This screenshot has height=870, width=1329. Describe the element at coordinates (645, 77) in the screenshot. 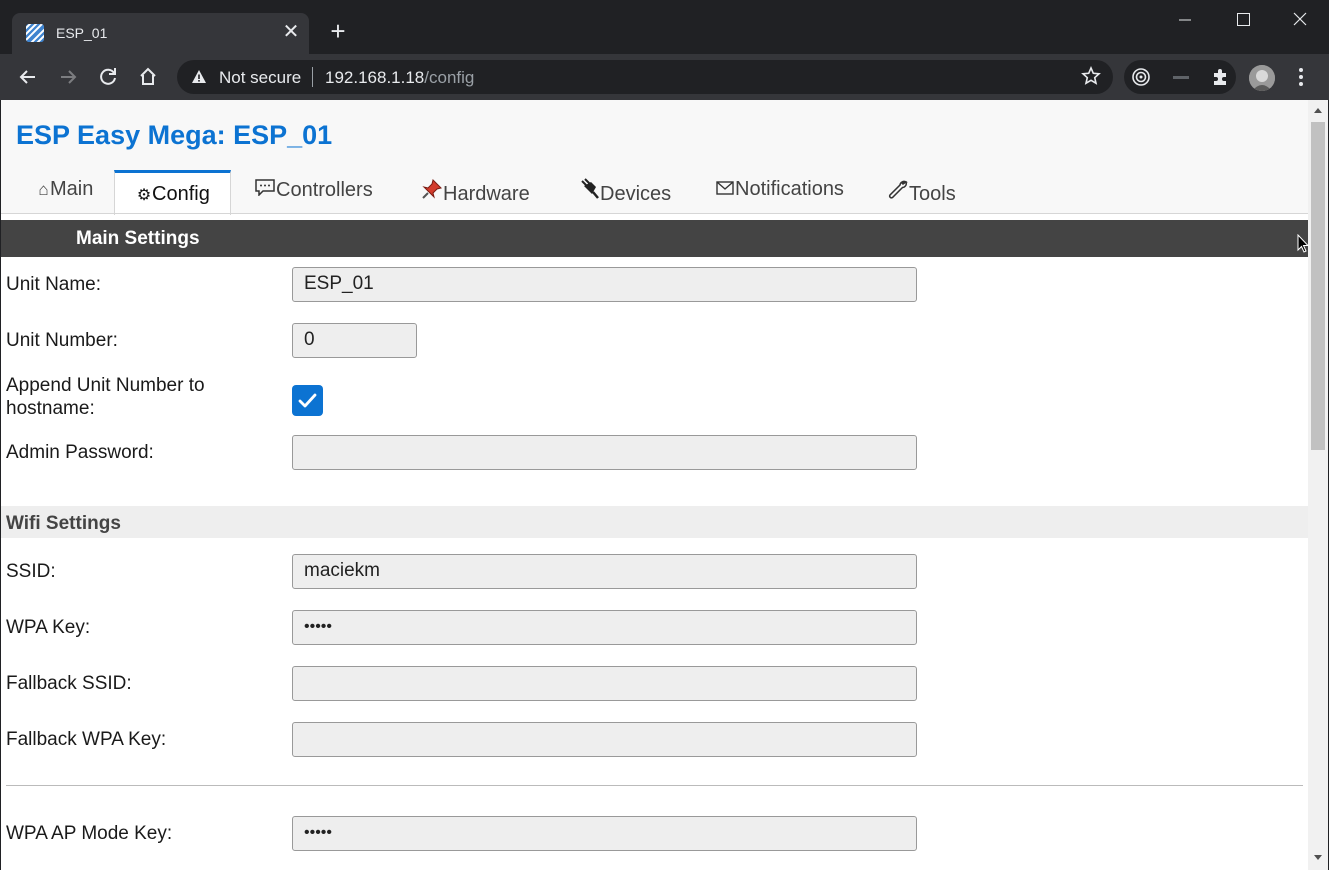

I see `address-bar: Not secure 192.168.1.18/config` at that location.